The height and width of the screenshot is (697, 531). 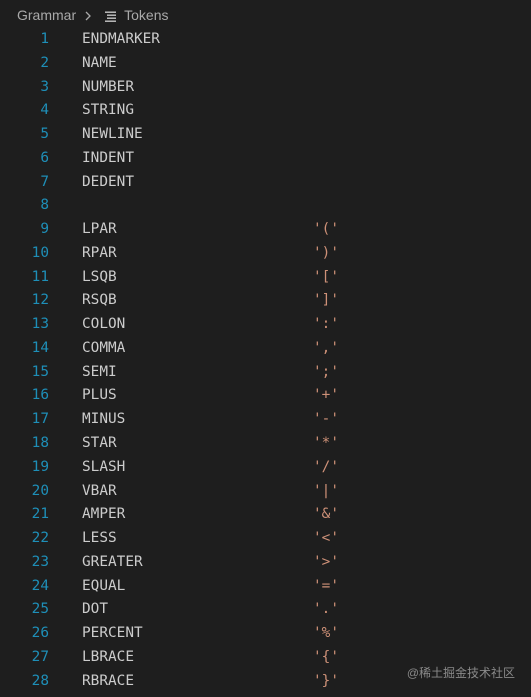 What do you see at coordinates (326, 538) in the screenshot?
I see `token-string: '<'` at bounding box center [326, 538].